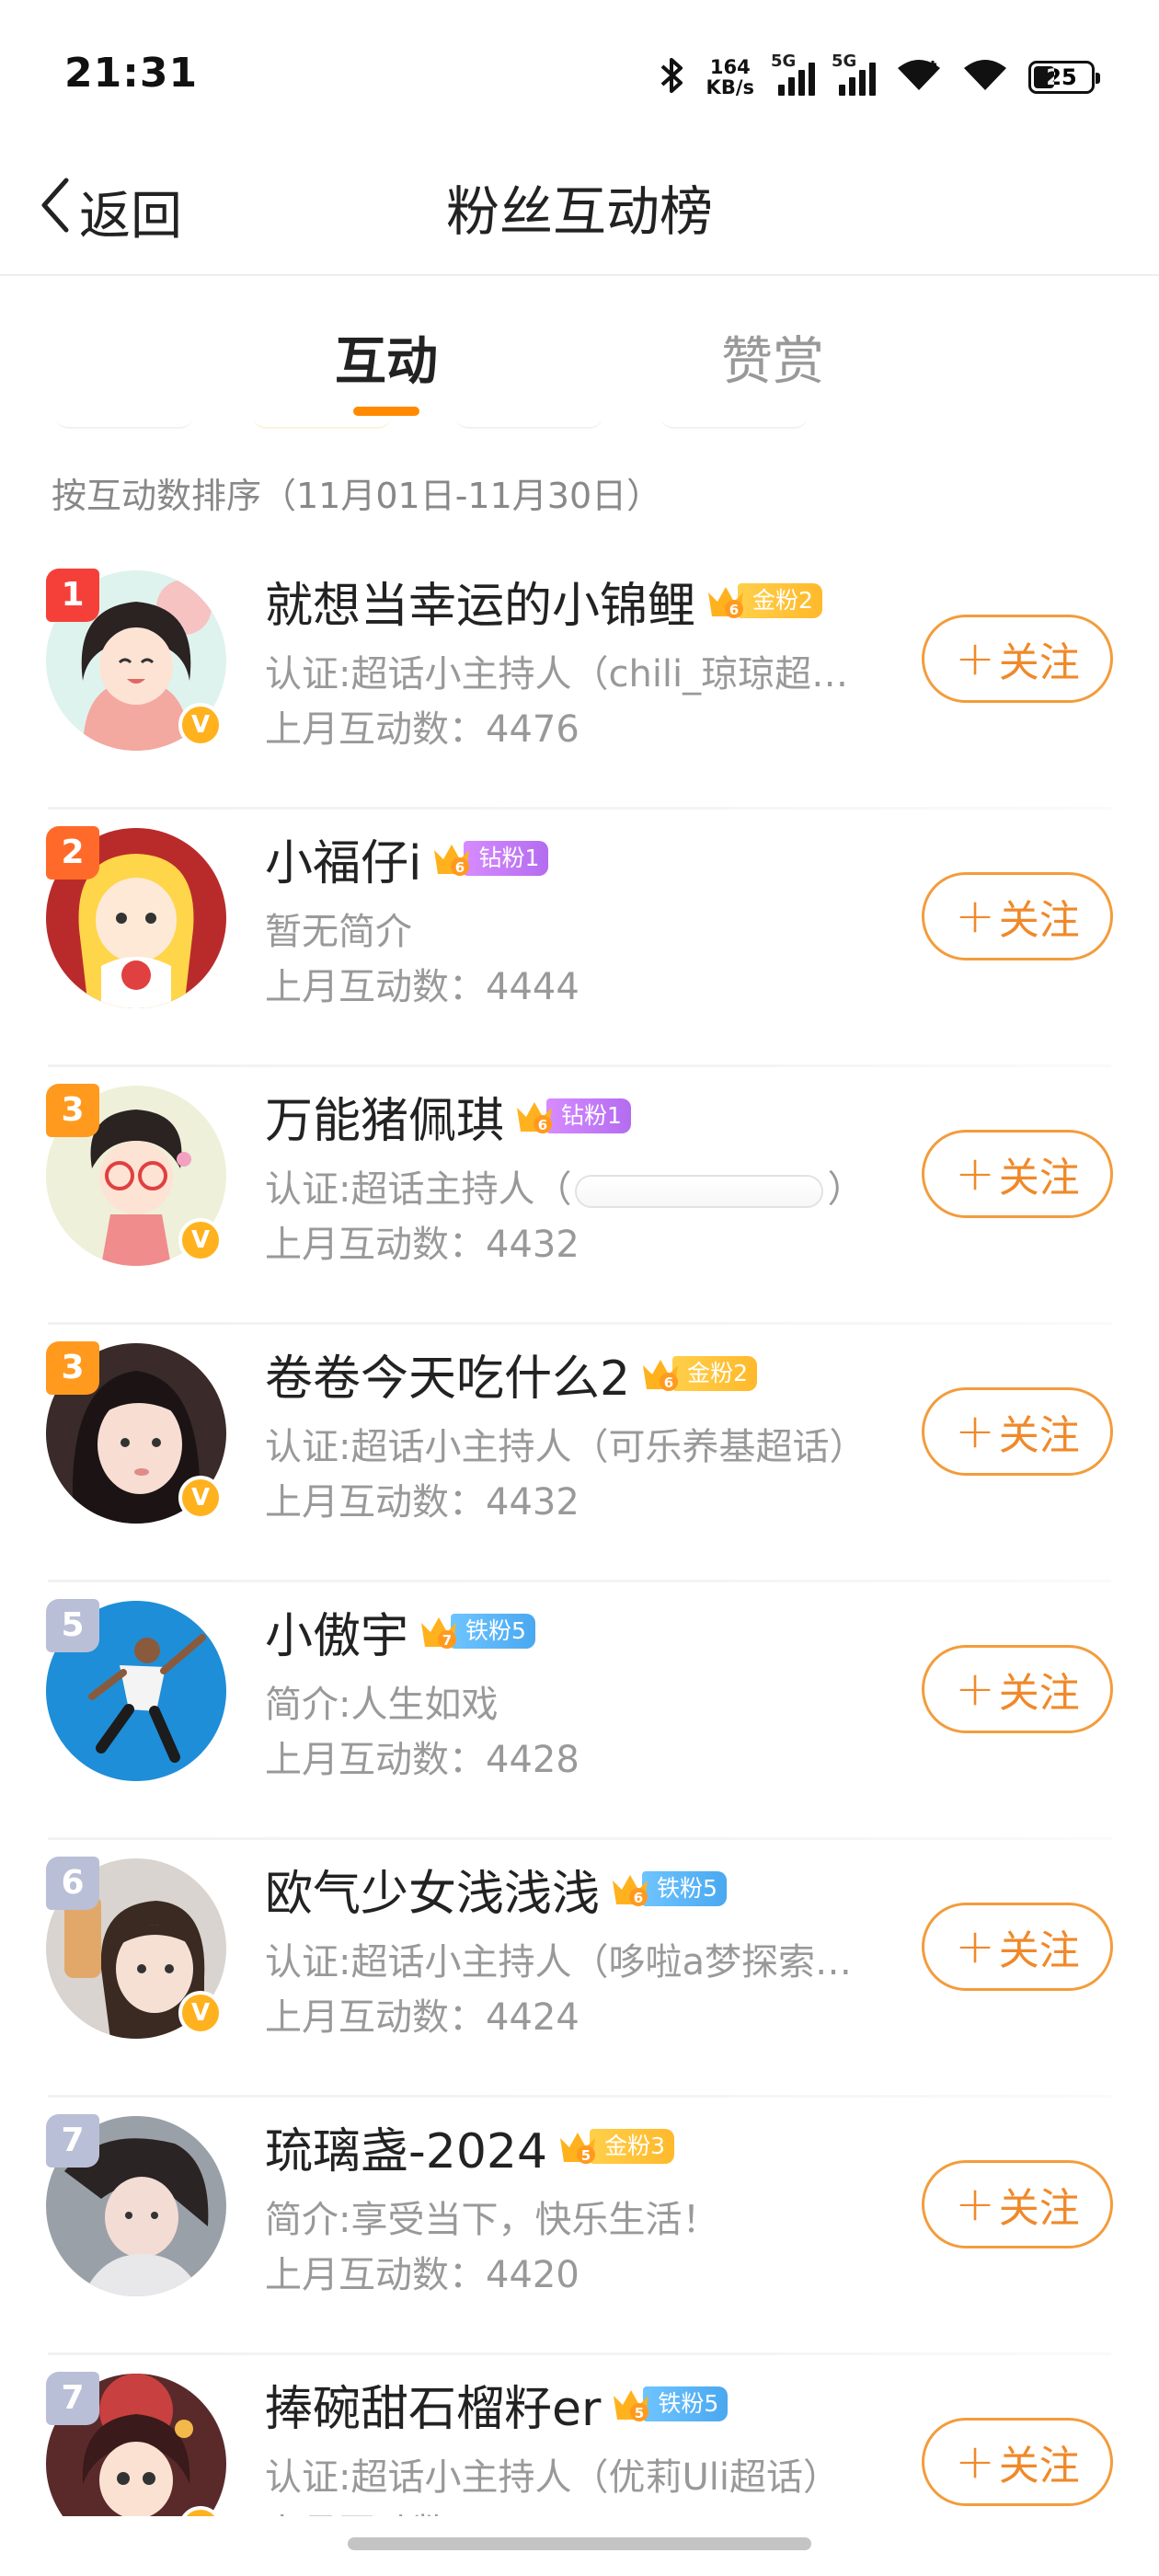  I want to click on fan-level-badge: 6 铁粉5, so click(668, 1889).